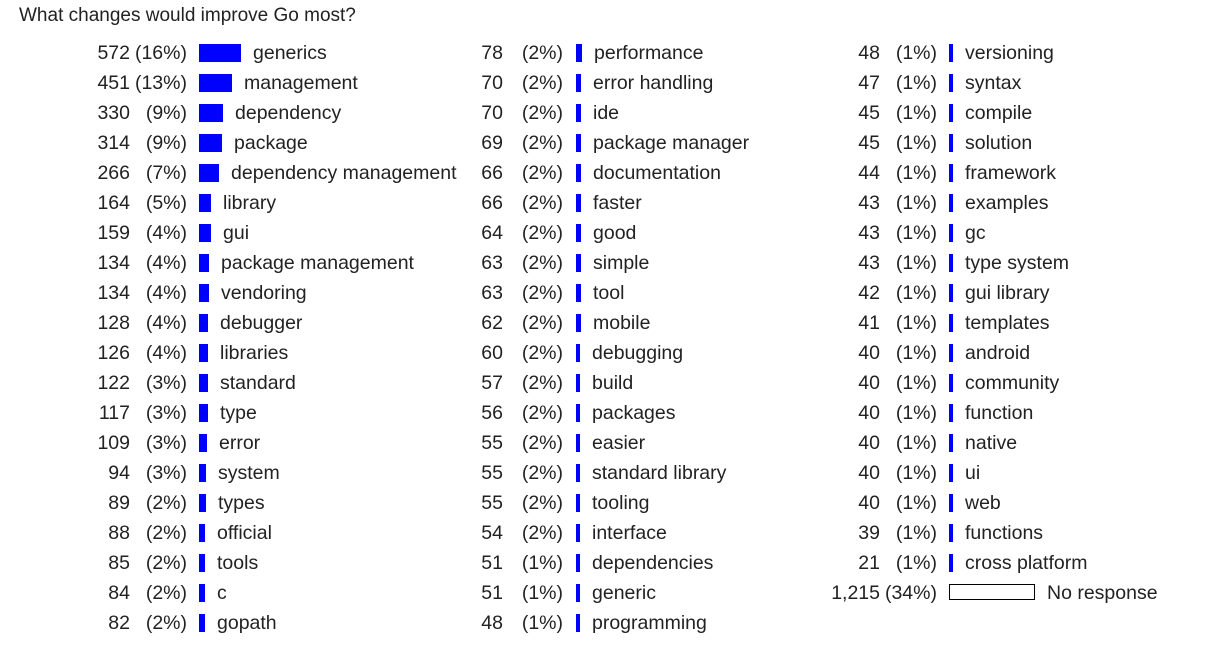 The height and width of the screenshot is (651, 1210). Describe the element at coordinates (998, 353) in the screenshot. I see `bar-label: android` at that location.